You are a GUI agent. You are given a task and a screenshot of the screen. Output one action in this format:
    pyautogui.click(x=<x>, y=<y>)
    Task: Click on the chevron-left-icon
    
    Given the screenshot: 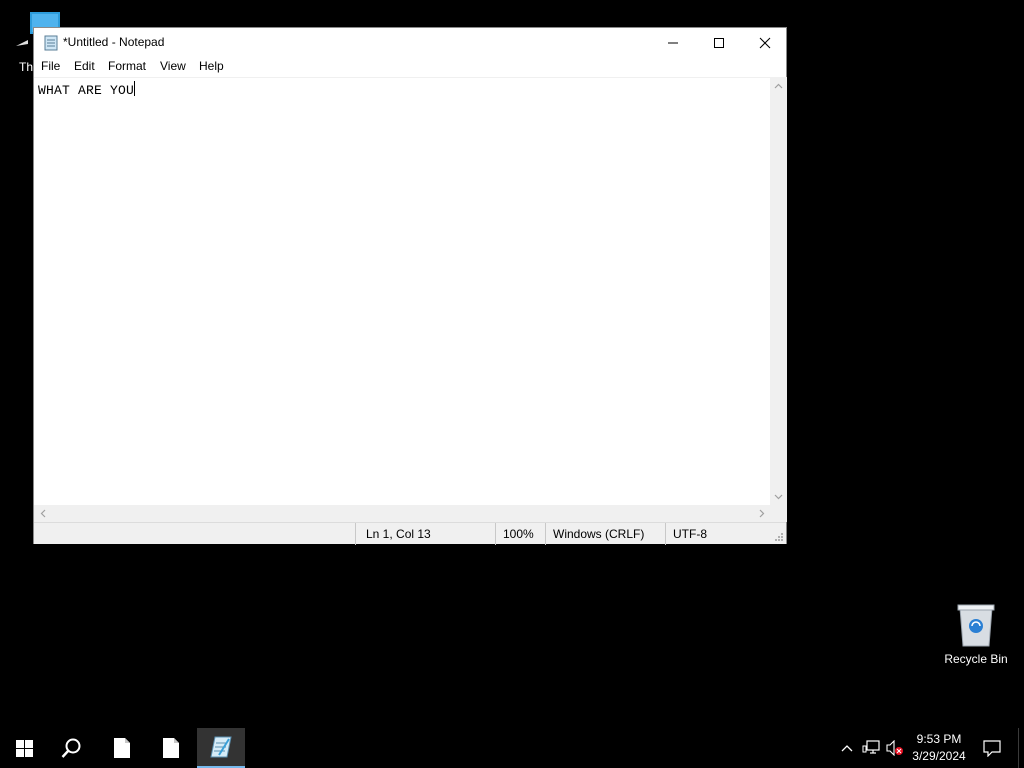 What is the action you would take?
    pyautogui.click(x=42, y=513)
    